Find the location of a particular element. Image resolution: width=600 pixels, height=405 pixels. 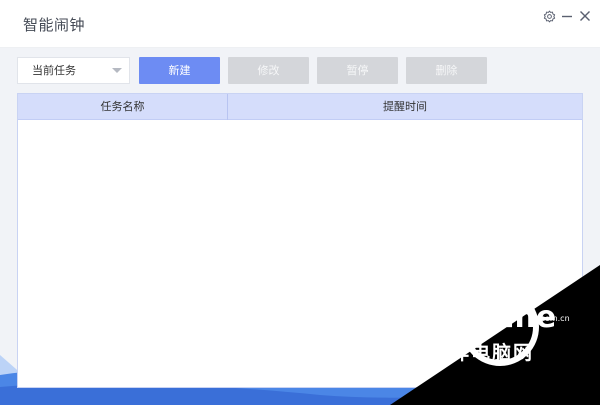

title-bar: 智能闹钟 is located at coordinates (300, 24).